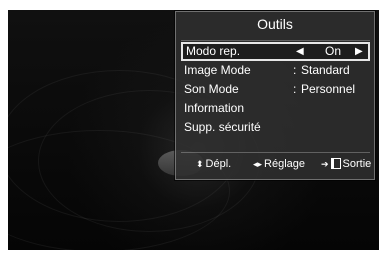 The width and height of the screenshot is (387, 257). I want to click on menu-item-security-delete: Supp. sécurité, so click(275, 127).